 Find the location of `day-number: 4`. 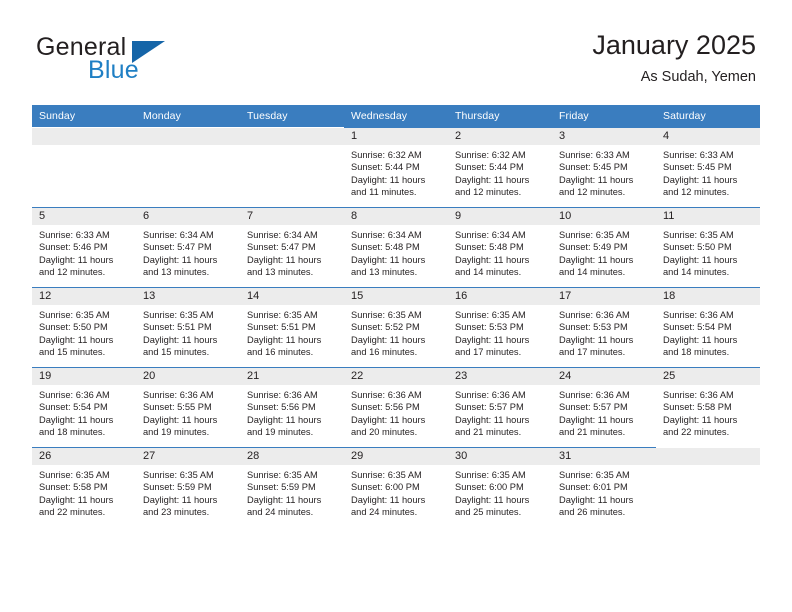

day-number: 4 is located at coordinates (708, 136).